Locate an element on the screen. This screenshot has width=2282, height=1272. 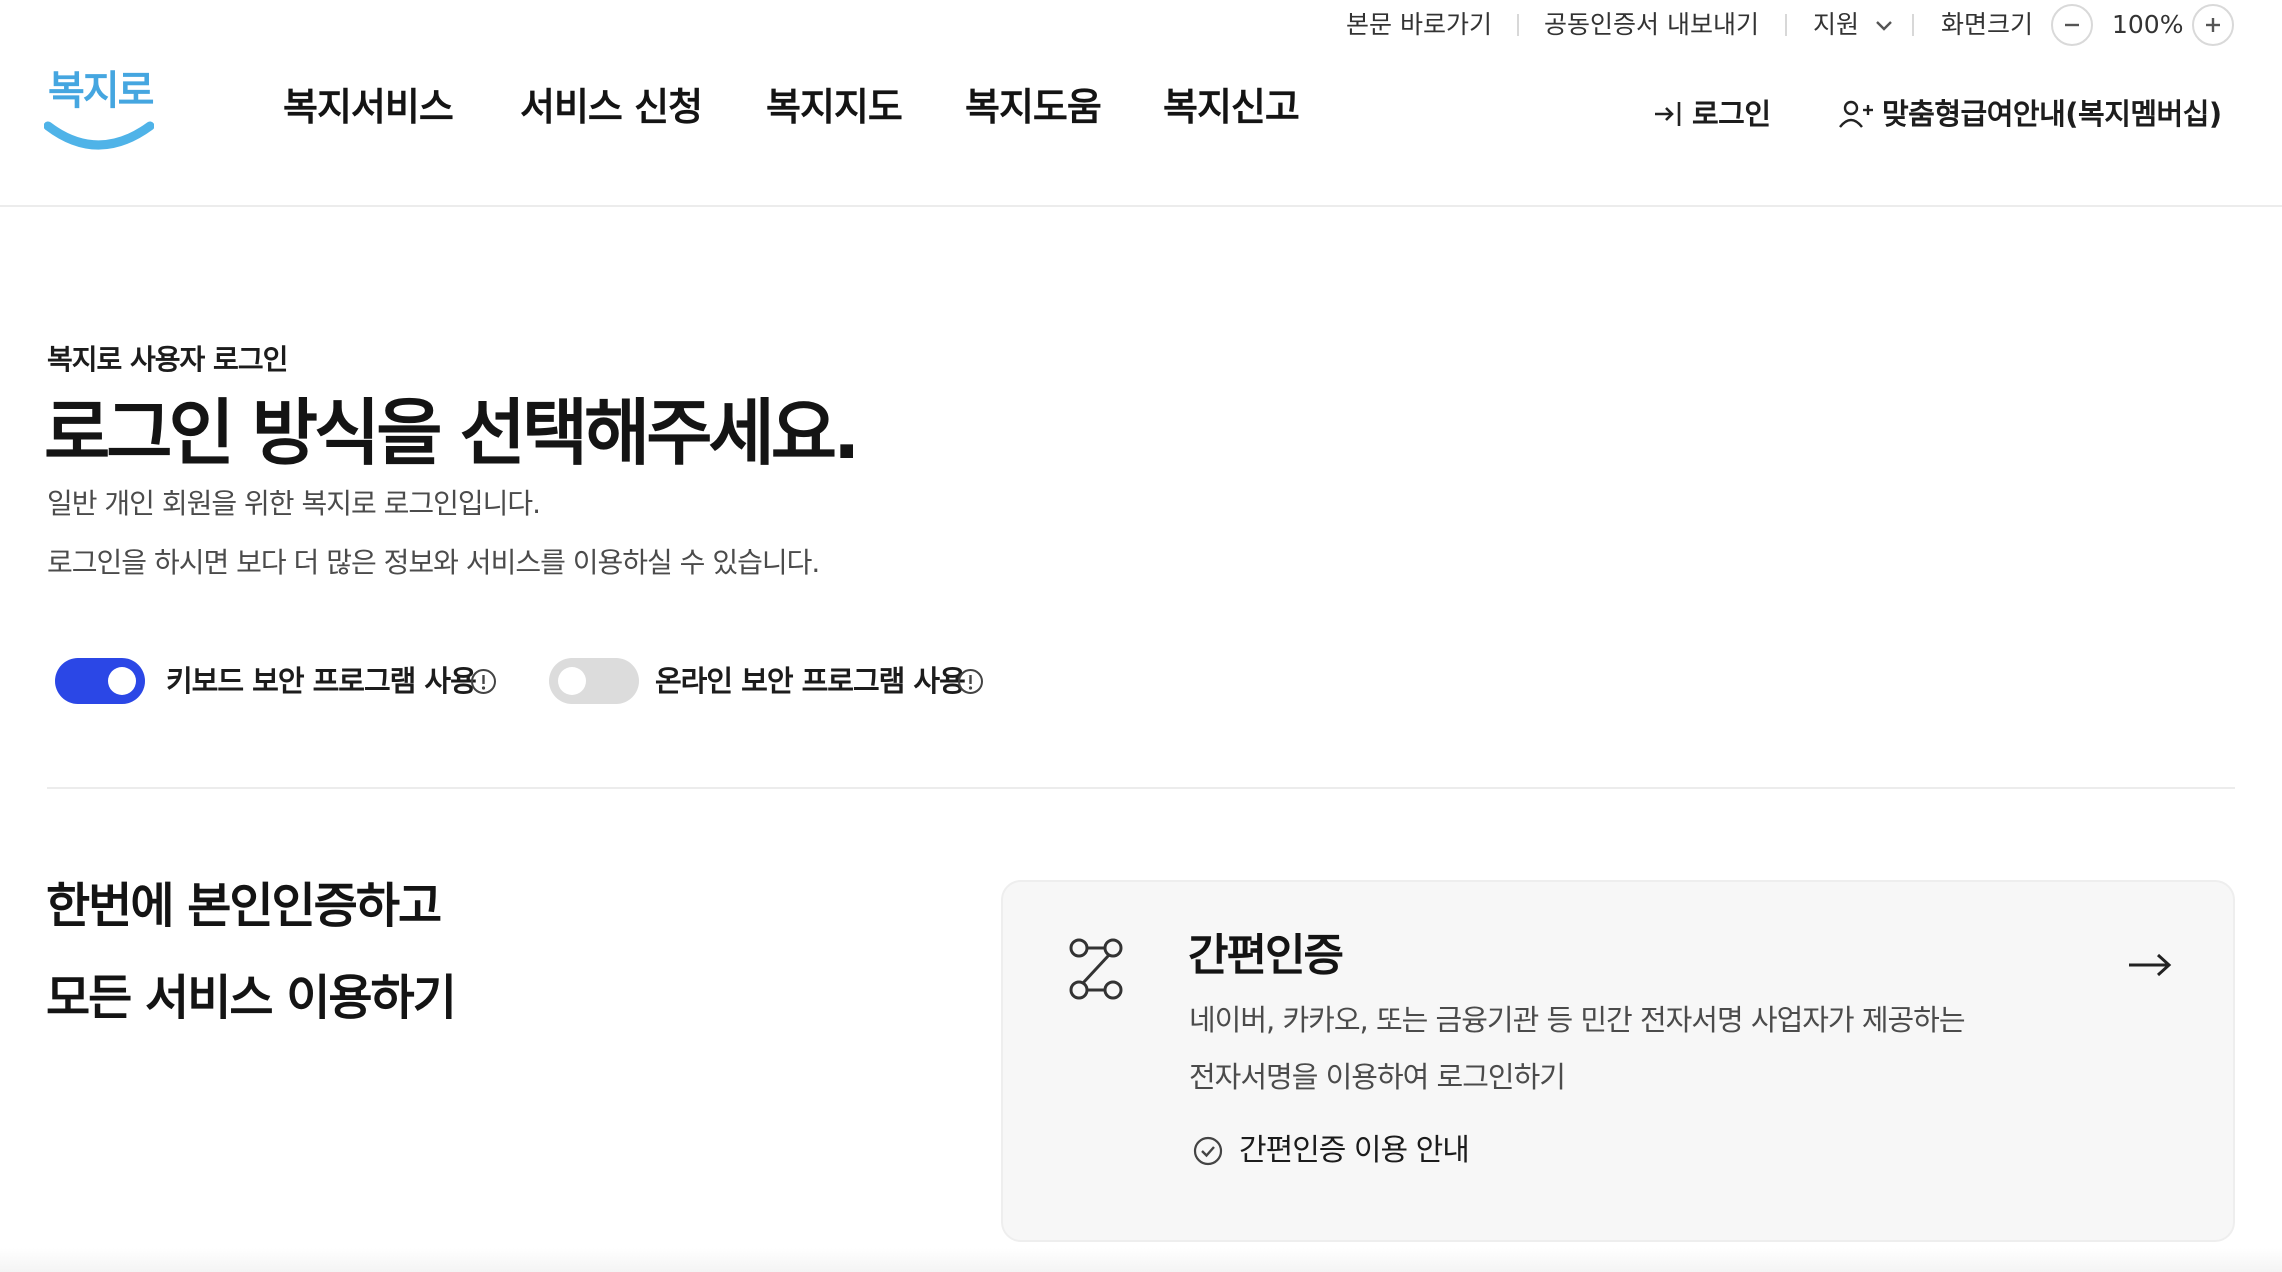
utility-bar: 본문 바로가기 공동인증서 내보내기 지원 화면크기 100% is located at coordinates (1141, 25).